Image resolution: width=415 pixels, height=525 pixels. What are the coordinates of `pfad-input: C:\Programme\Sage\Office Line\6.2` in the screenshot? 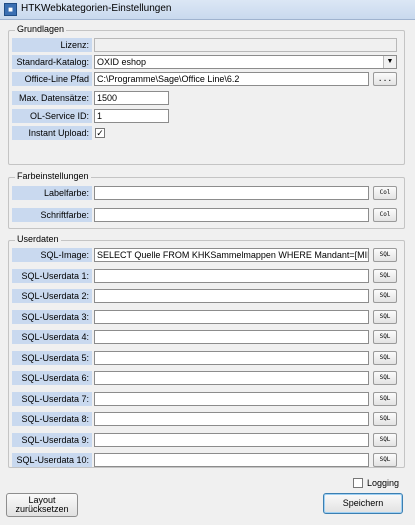 It's located at (231, 79).